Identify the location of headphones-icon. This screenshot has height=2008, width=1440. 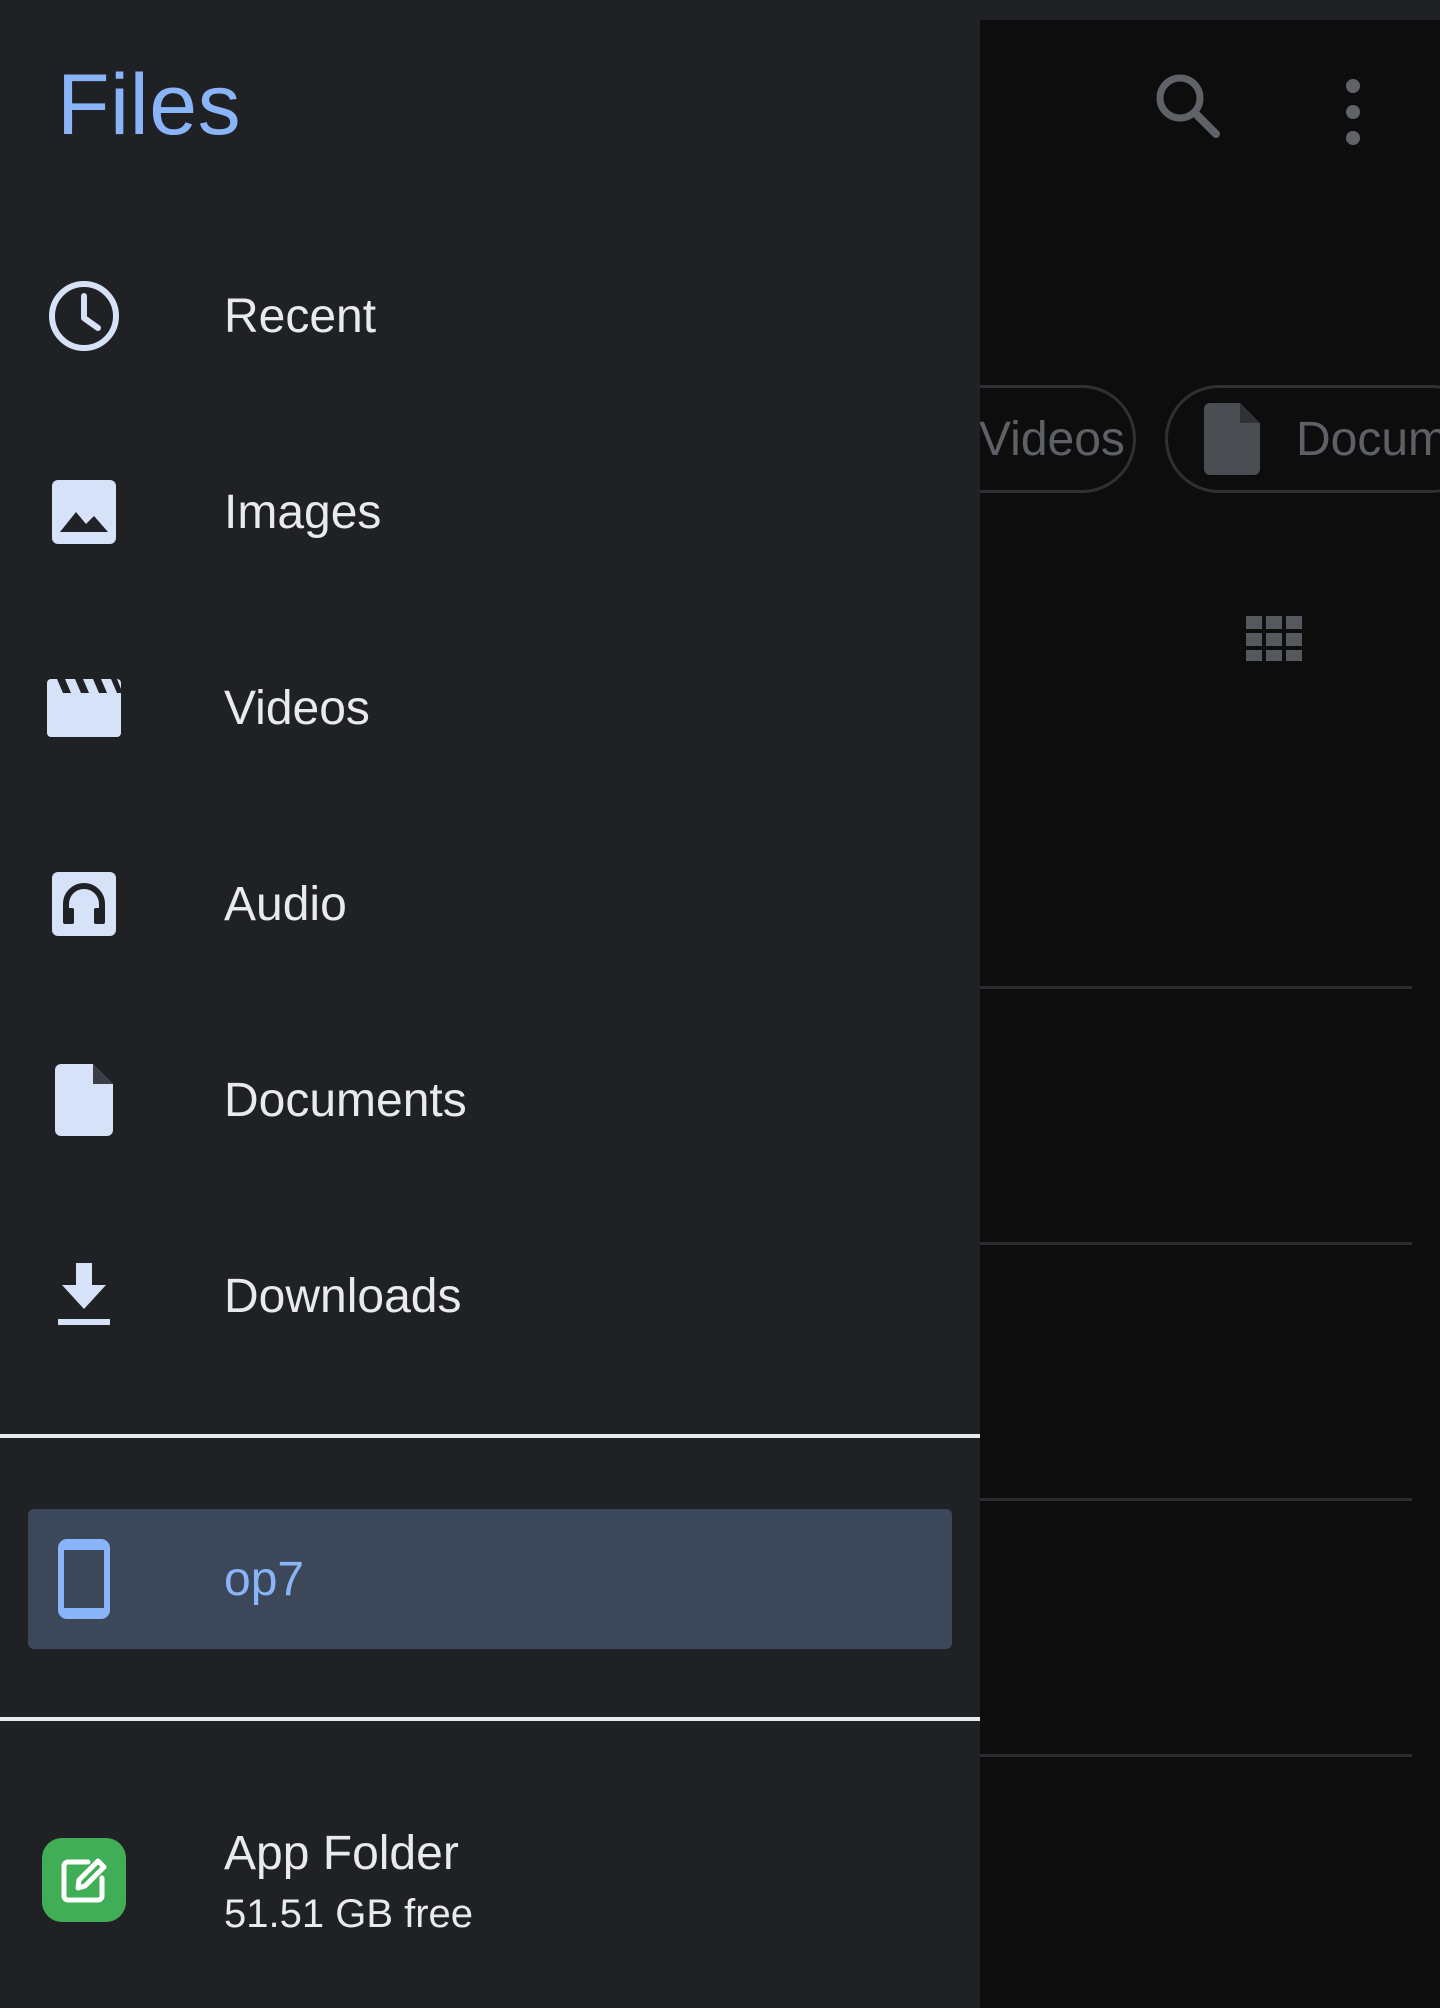
(84, 904).